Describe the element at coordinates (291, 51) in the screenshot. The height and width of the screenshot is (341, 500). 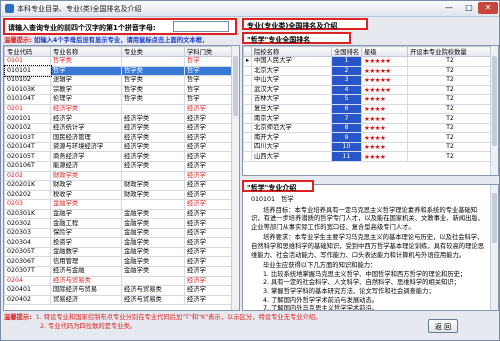
I see `rank-header-0: 院校名称` at that location.